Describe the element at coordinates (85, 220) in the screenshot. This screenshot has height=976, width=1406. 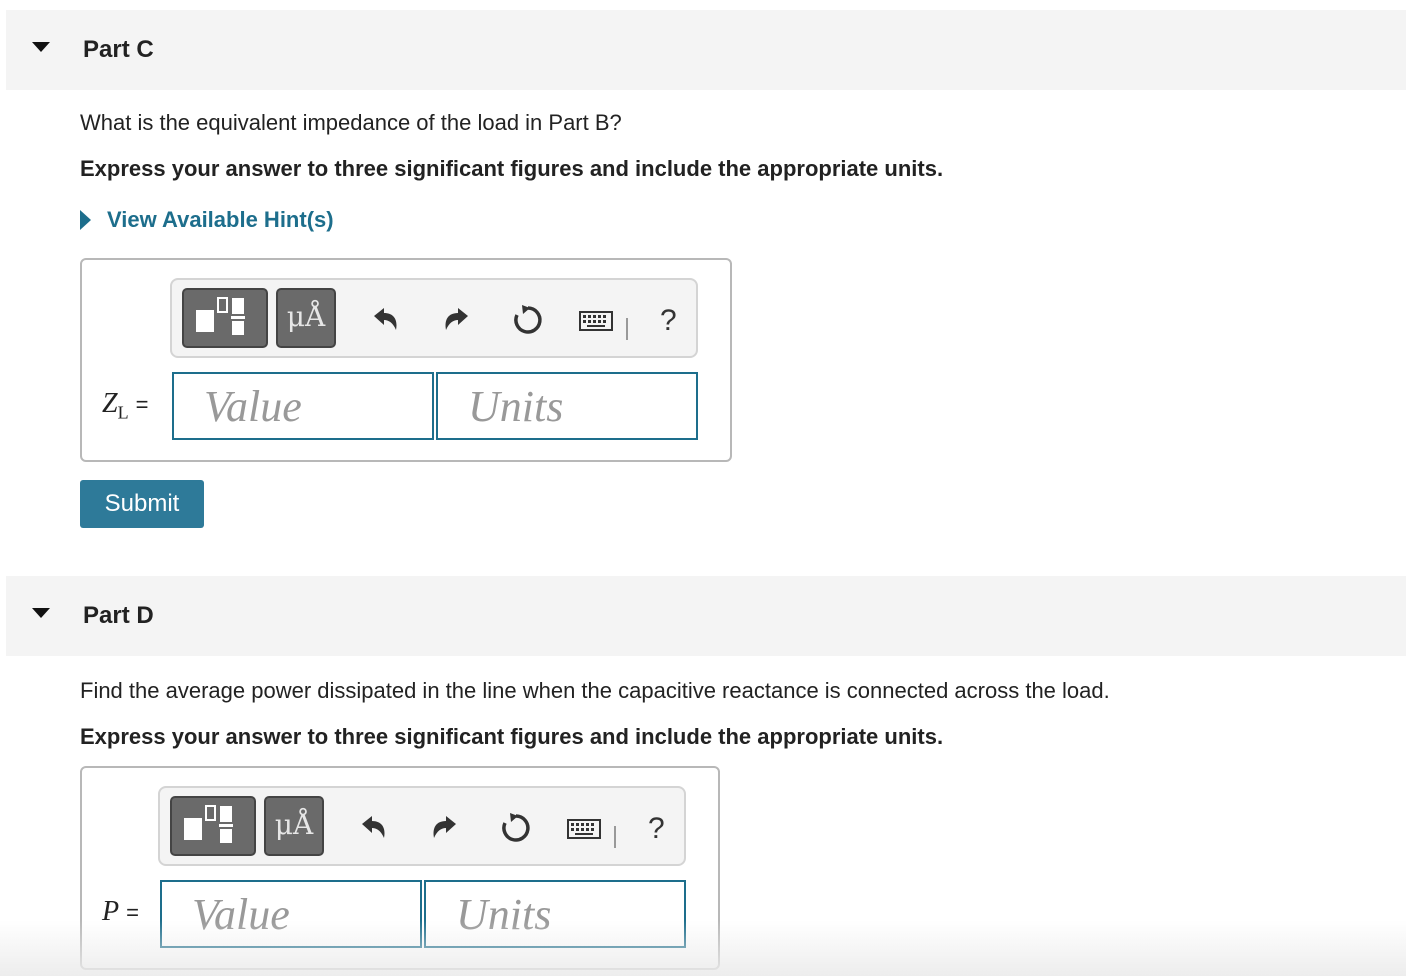
I see `caret-right-icon` at that location.